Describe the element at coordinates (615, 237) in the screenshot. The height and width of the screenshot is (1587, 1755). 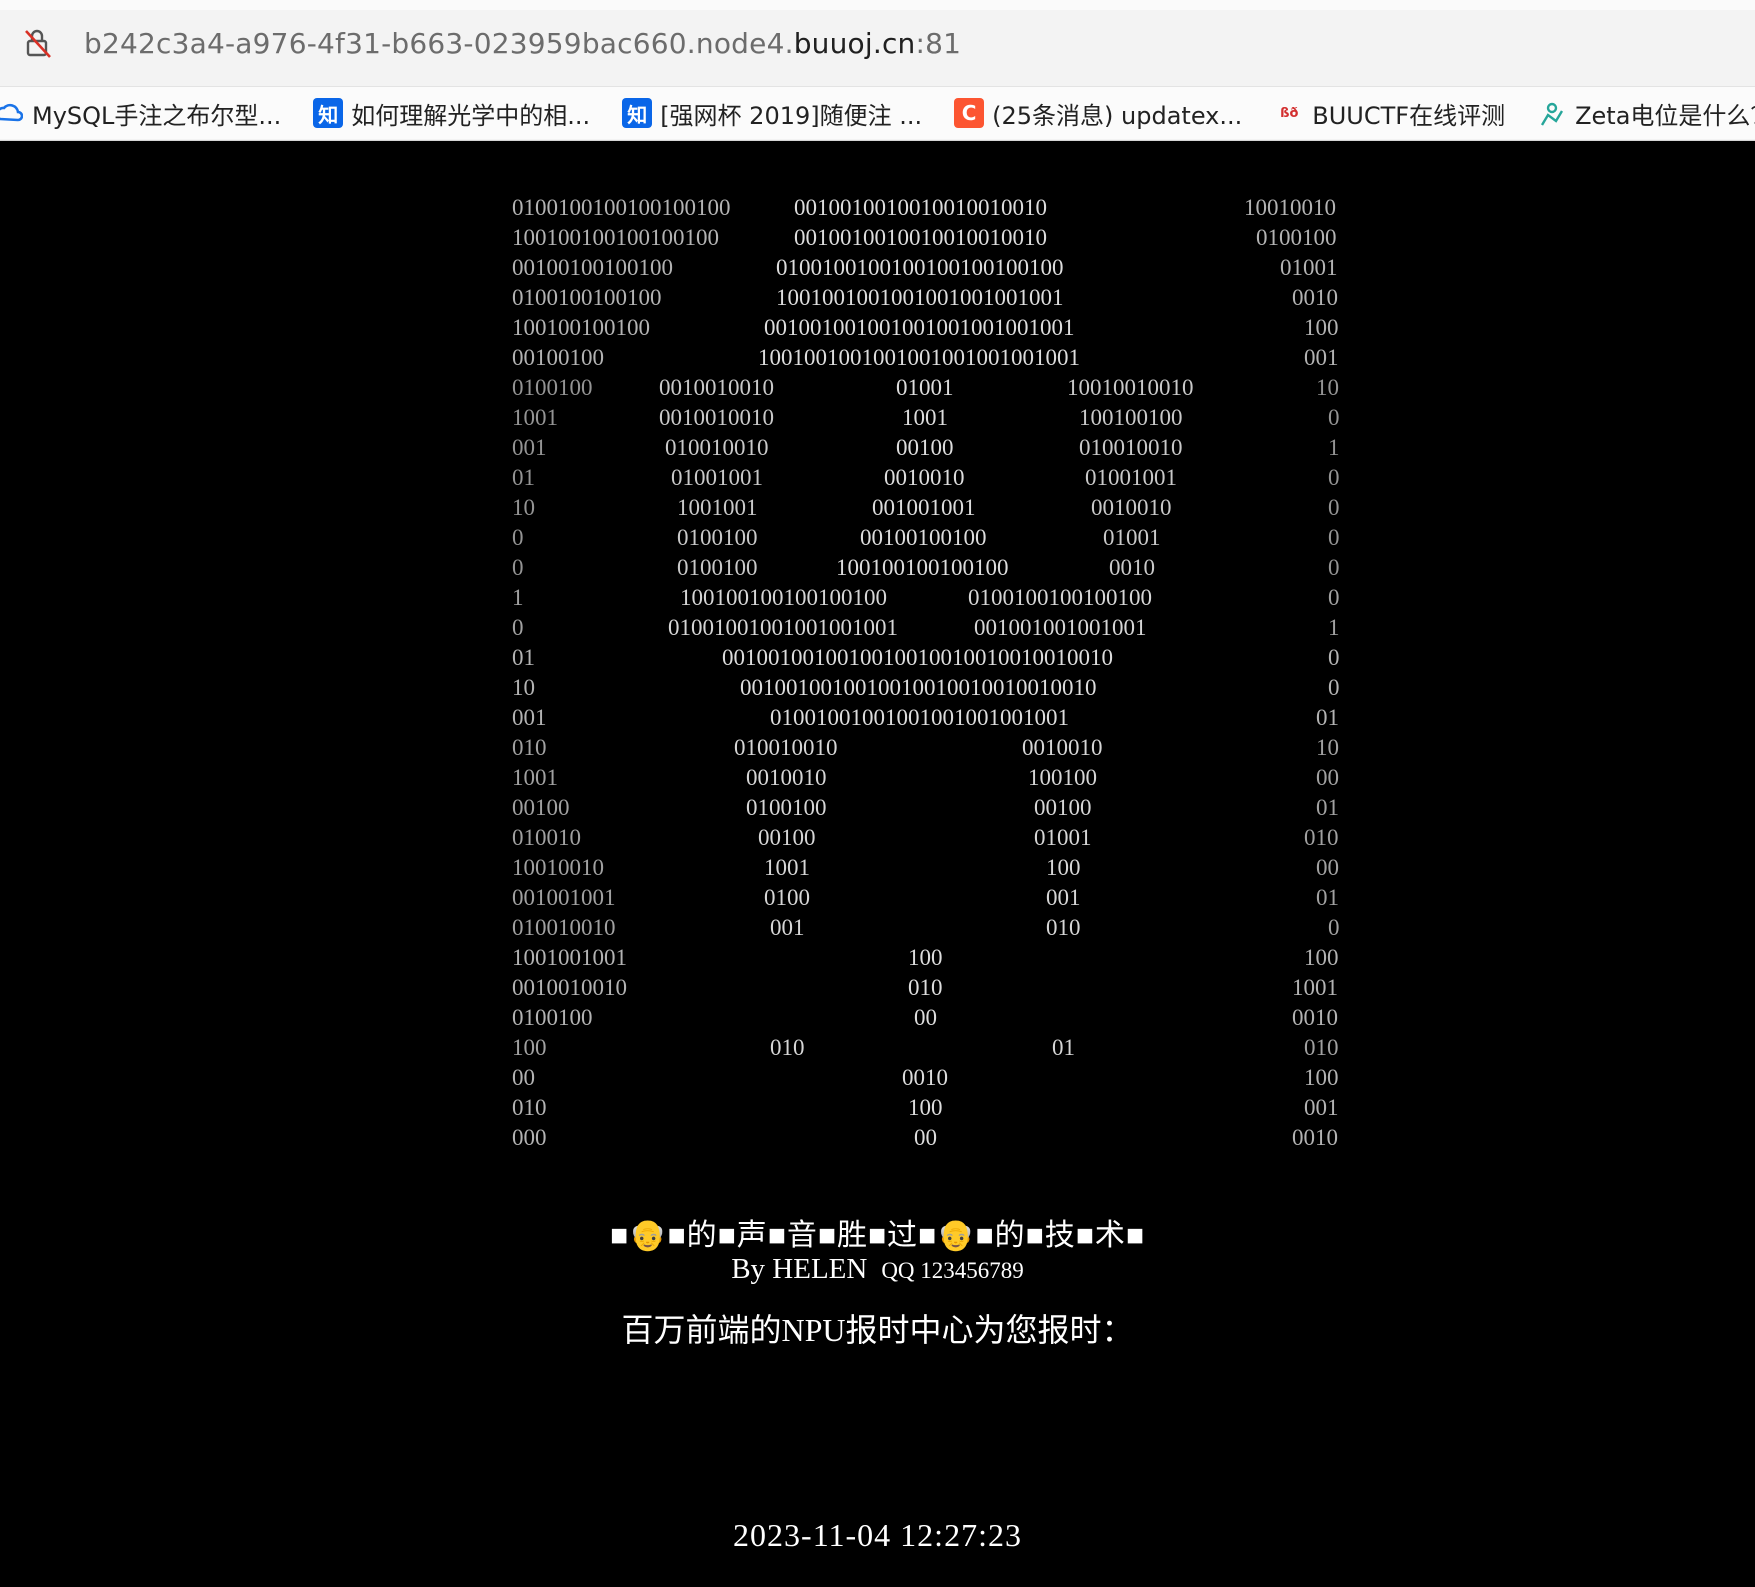
I see `ascii-art-segment: 100100100100100100` at that location.